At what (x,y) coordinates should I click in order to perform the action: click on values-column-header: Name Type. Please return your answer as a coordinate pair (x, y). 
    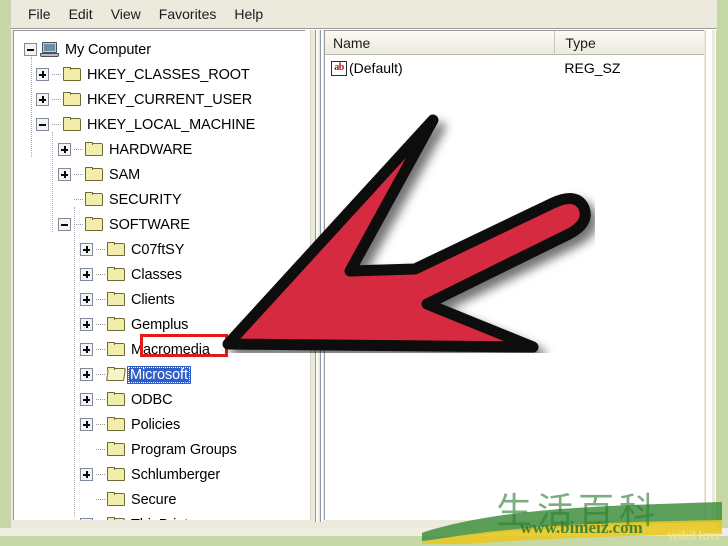
    Looking at the image, I should click on (514, 43).